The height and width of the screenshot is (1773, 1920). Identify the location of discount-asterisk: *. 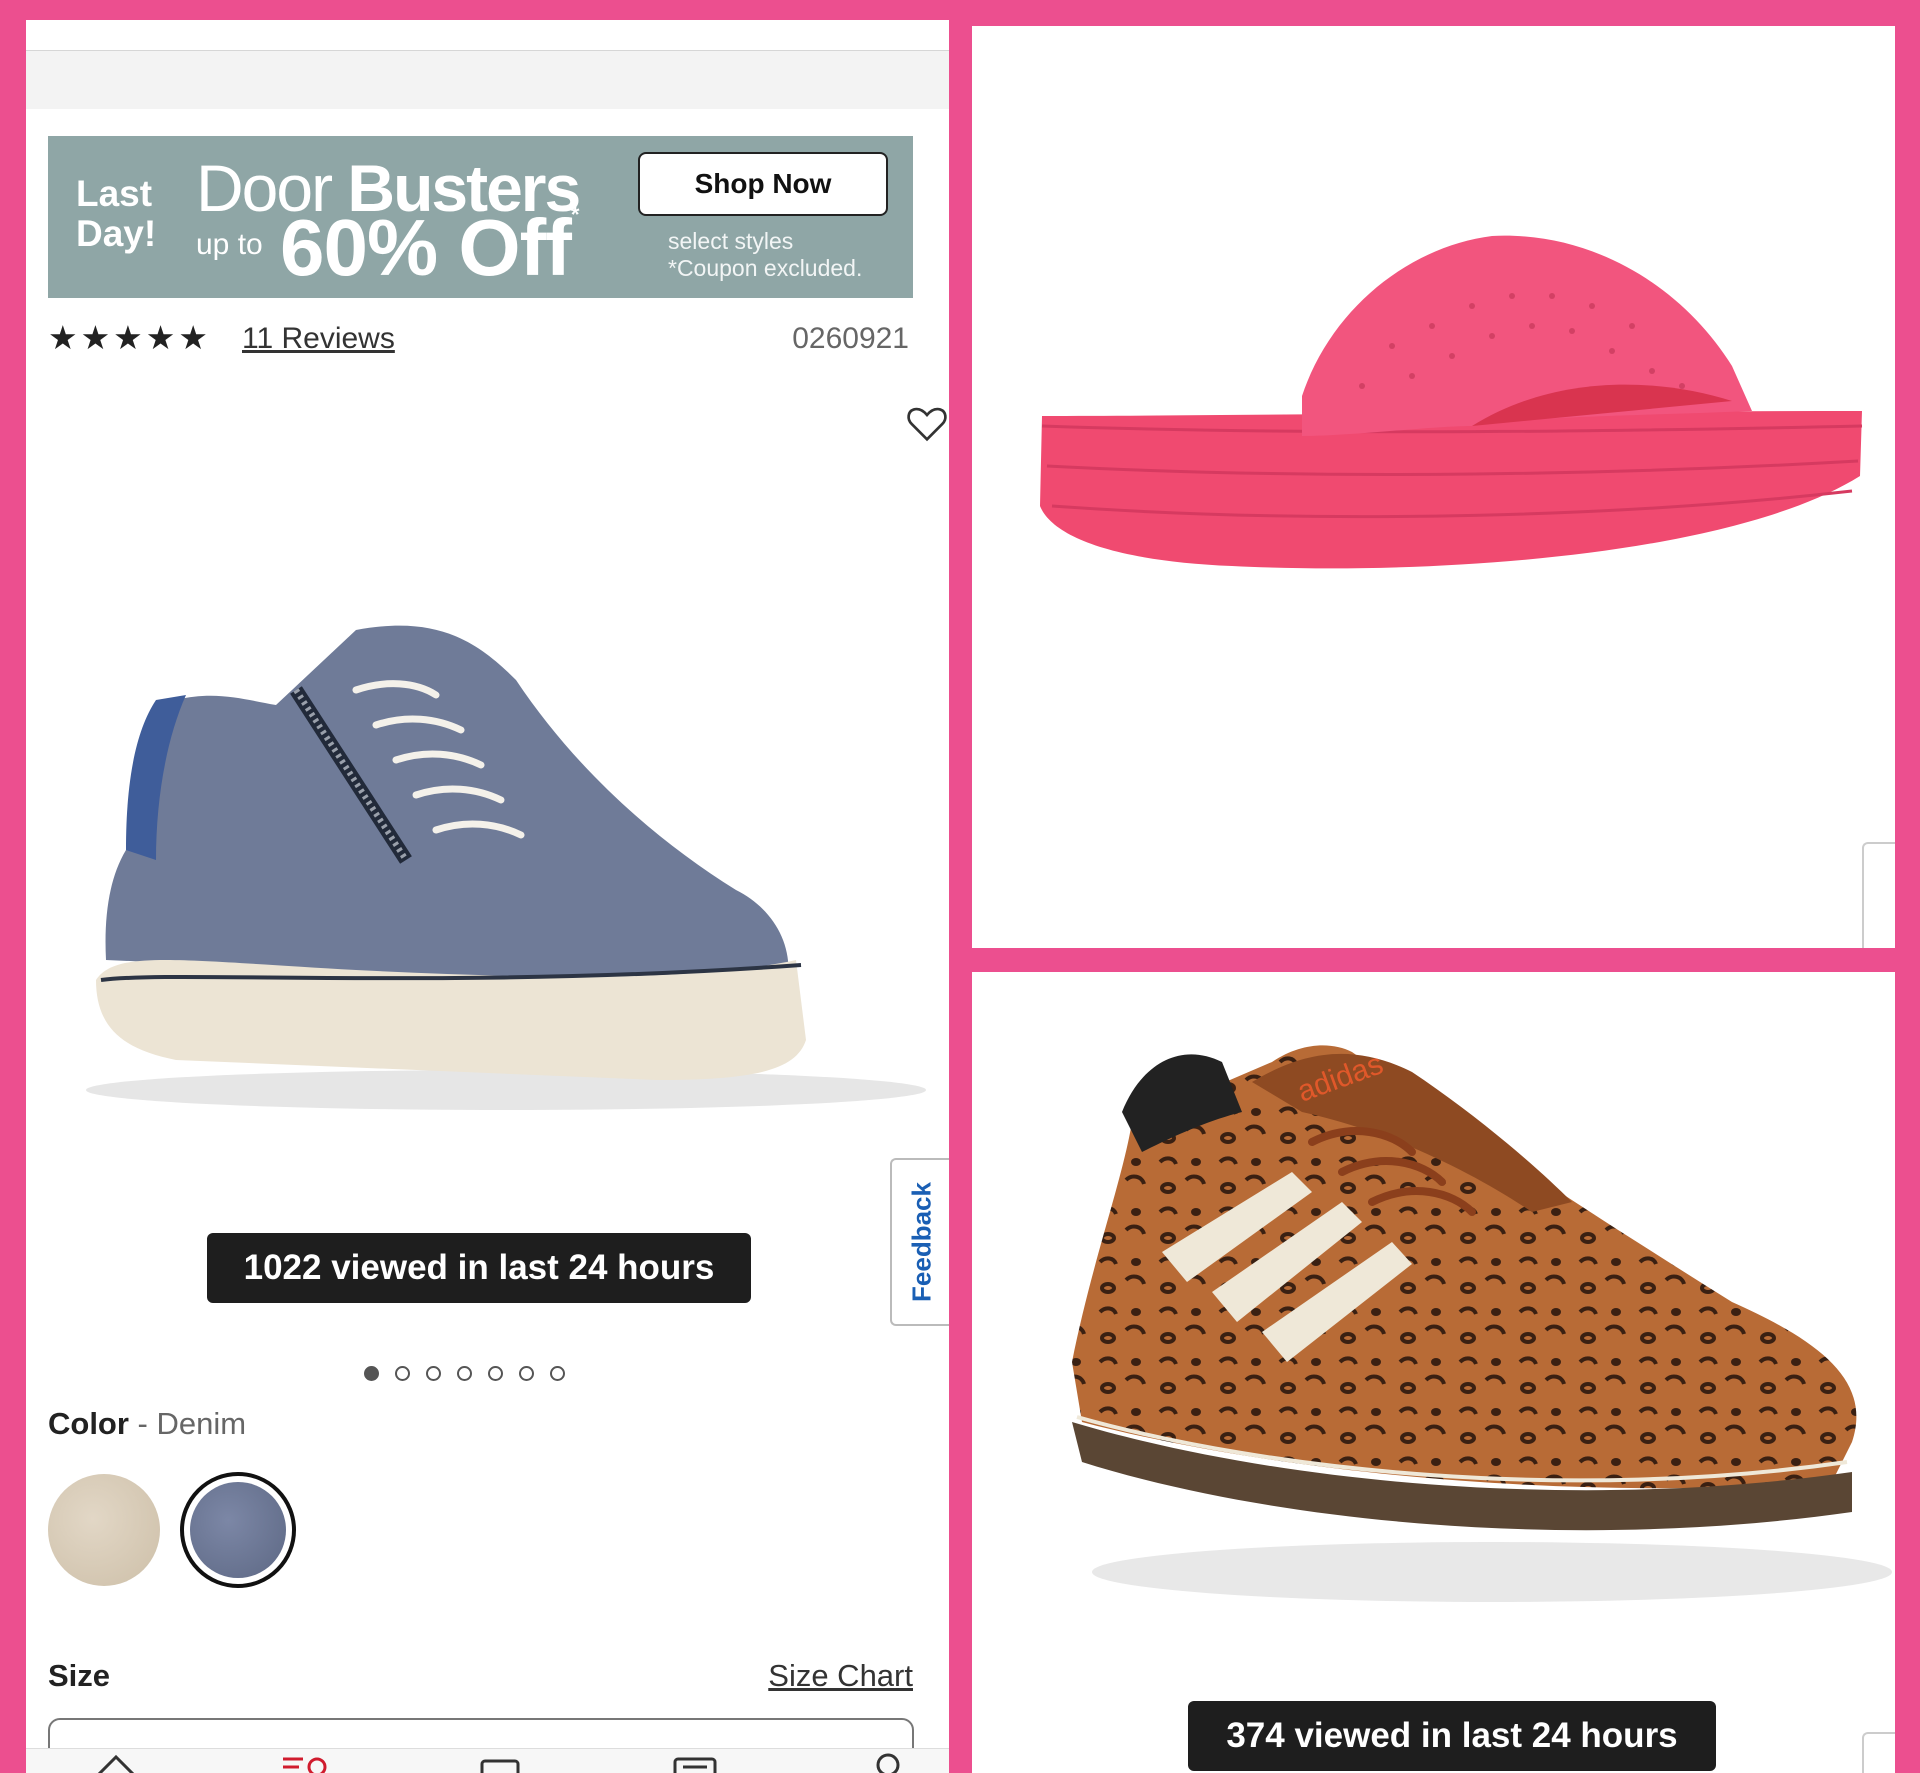
(575, 214).